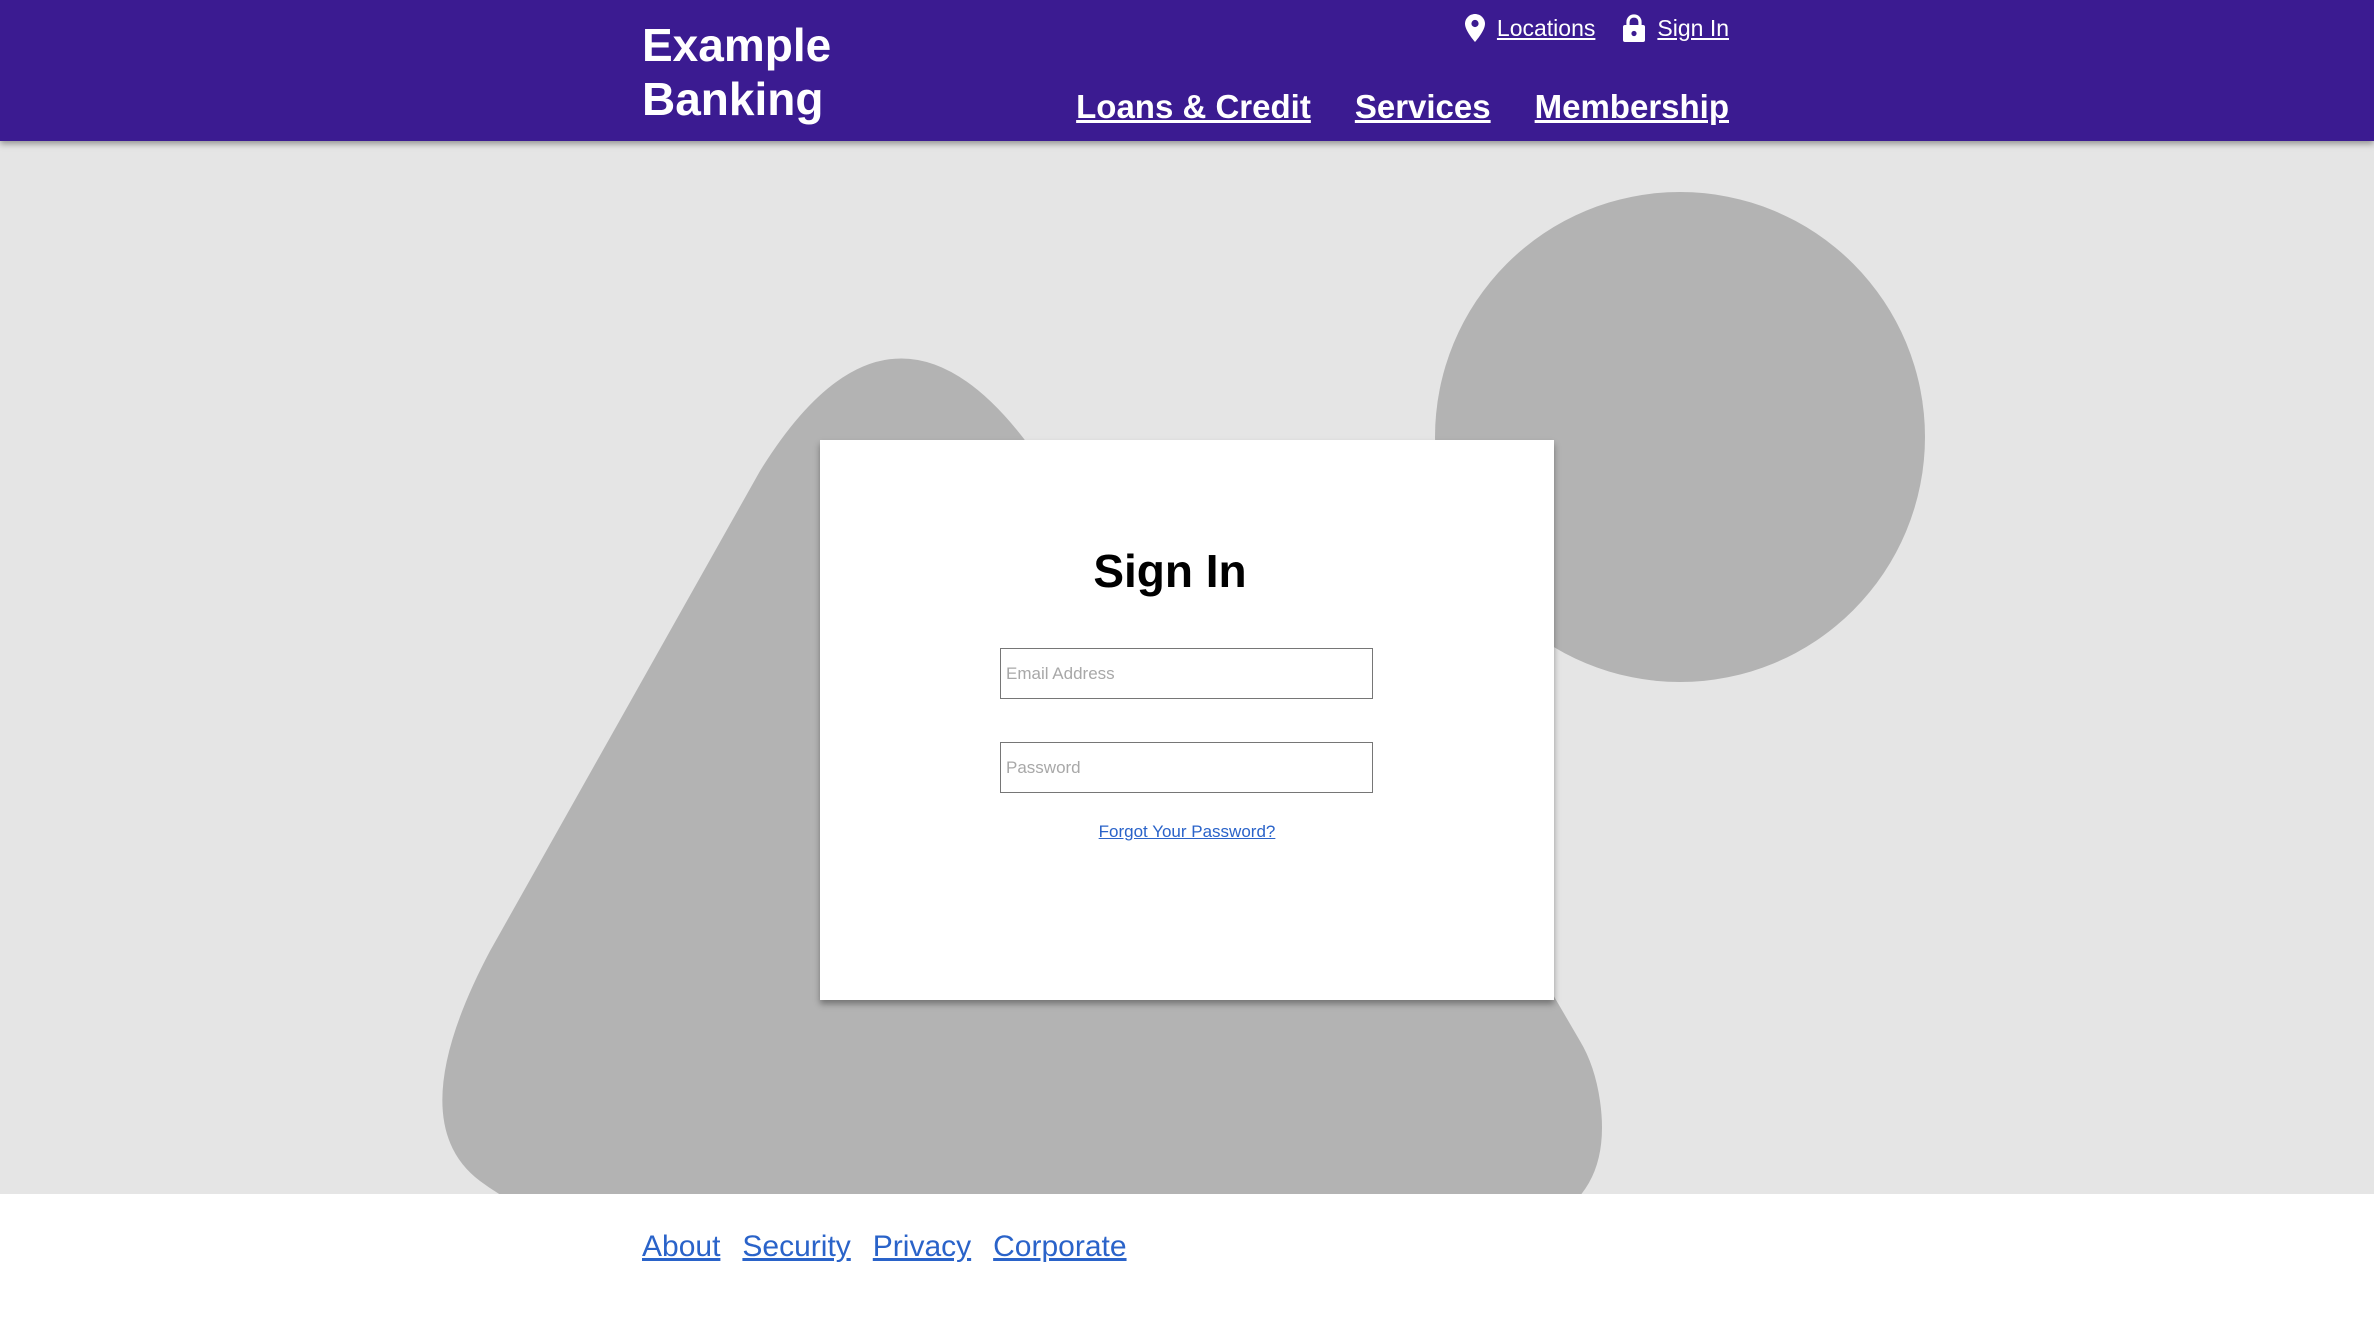 The height and width of the screenshot is (1335, 2374). I want to click on sign-in-label: Sign In, so click(1693, 27).